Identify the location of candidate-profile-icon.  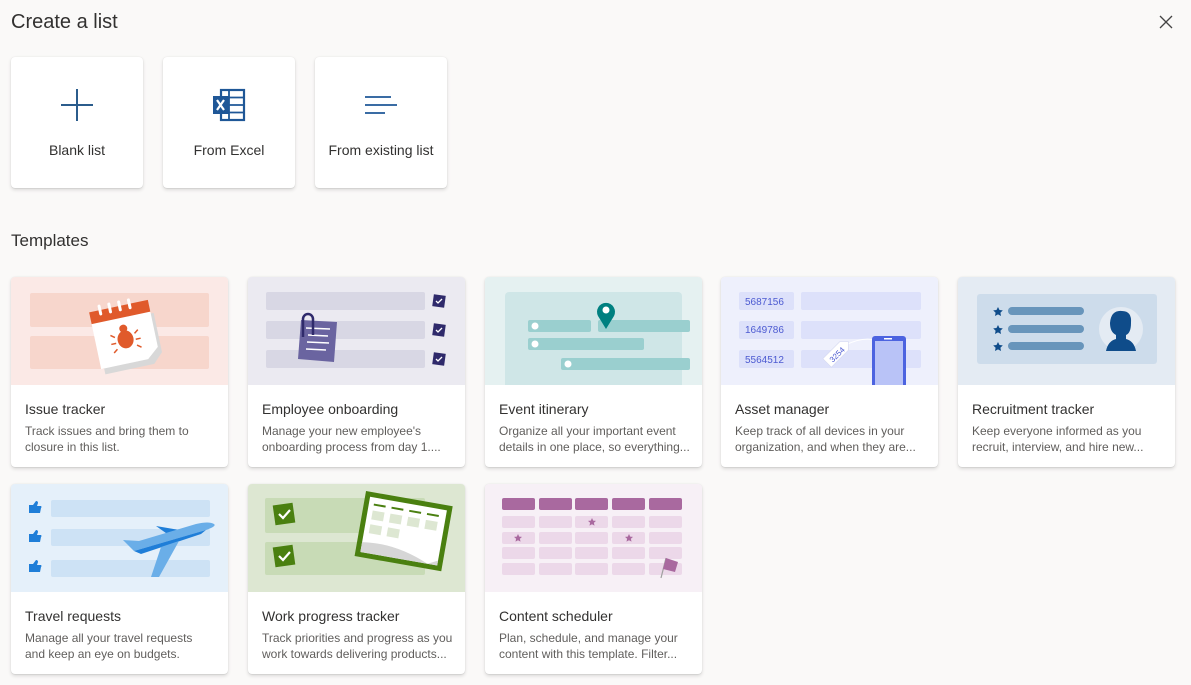
(1067, 329).